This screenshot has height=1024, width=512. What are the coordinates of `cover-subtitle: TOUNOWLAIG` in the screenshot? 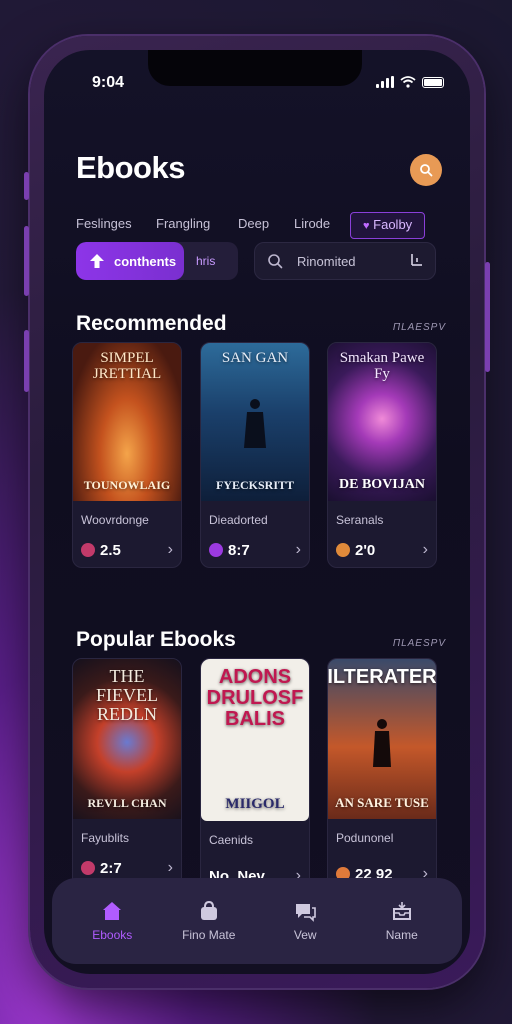 It's located at (127, 485).